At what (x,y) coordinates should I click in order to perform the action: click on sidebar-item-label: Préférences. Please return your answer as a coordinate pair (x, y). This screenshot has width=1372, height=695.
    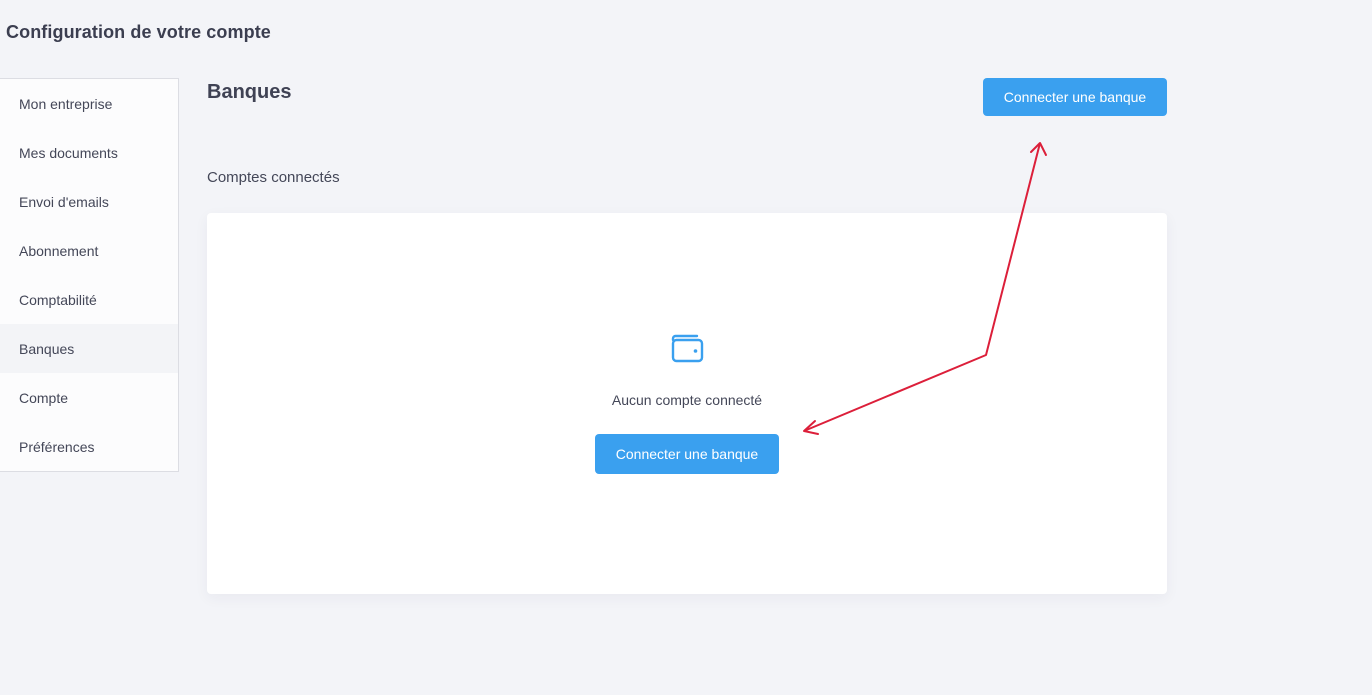
    Looking at the image, I should click on (57, 446).